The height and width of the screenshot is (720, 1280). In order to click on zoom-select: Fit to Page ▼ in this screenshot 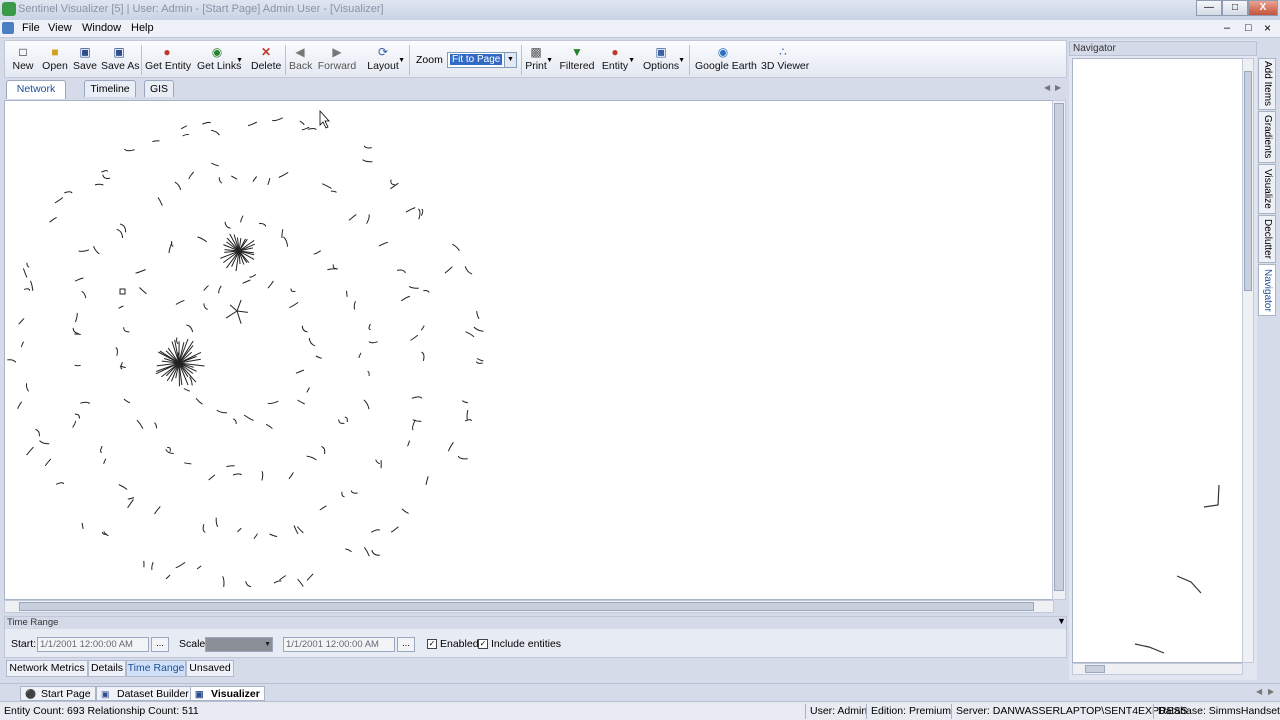, I will do `click(482, 60)`.